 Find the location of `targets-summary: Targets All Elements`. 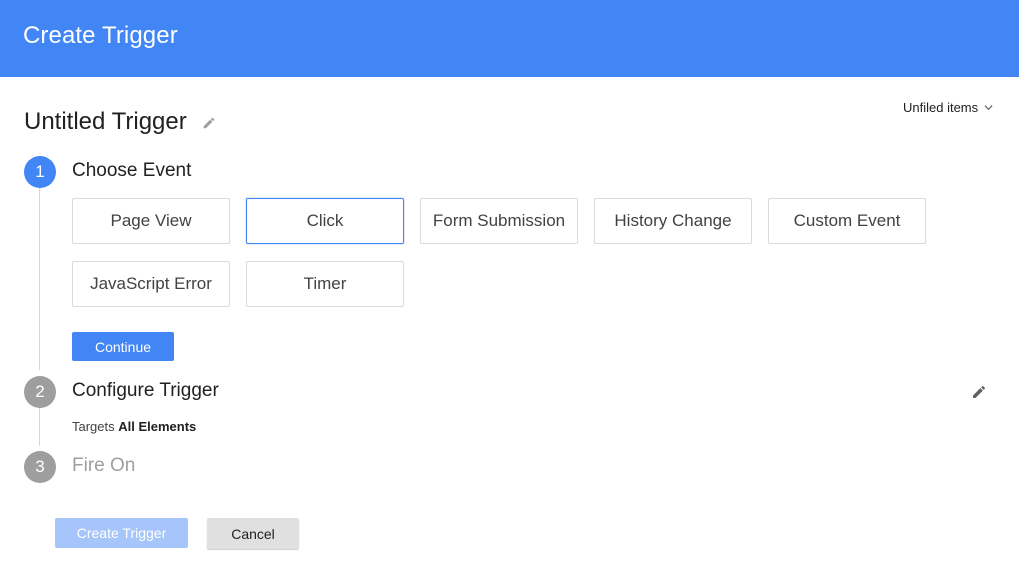

targets-summary: Targets All Elements is located at coordinates (134, 426).